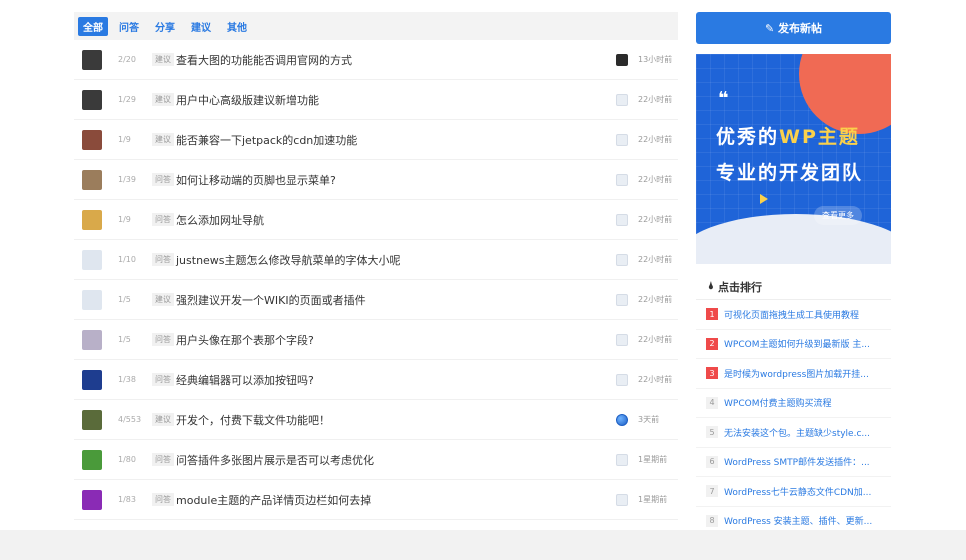 The image size is (966, 560). What do you see at coordinates (793, 287) in the screenshot?
I see `ranking-header: 🌢 点击排行` at bounding box center [793, 287].